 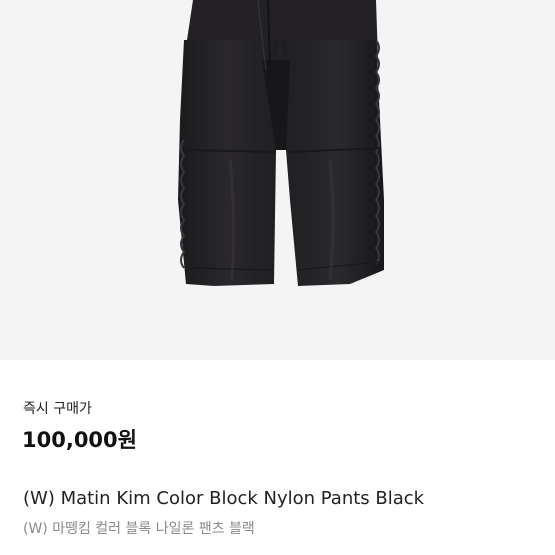 What do you see at coordinates (139, 529) in the screenshot?
I see `product-title-korean: (W) 마뗑킴 컬러 블록 나일론 팬츠 블랙` at bounding box center [139, 529].